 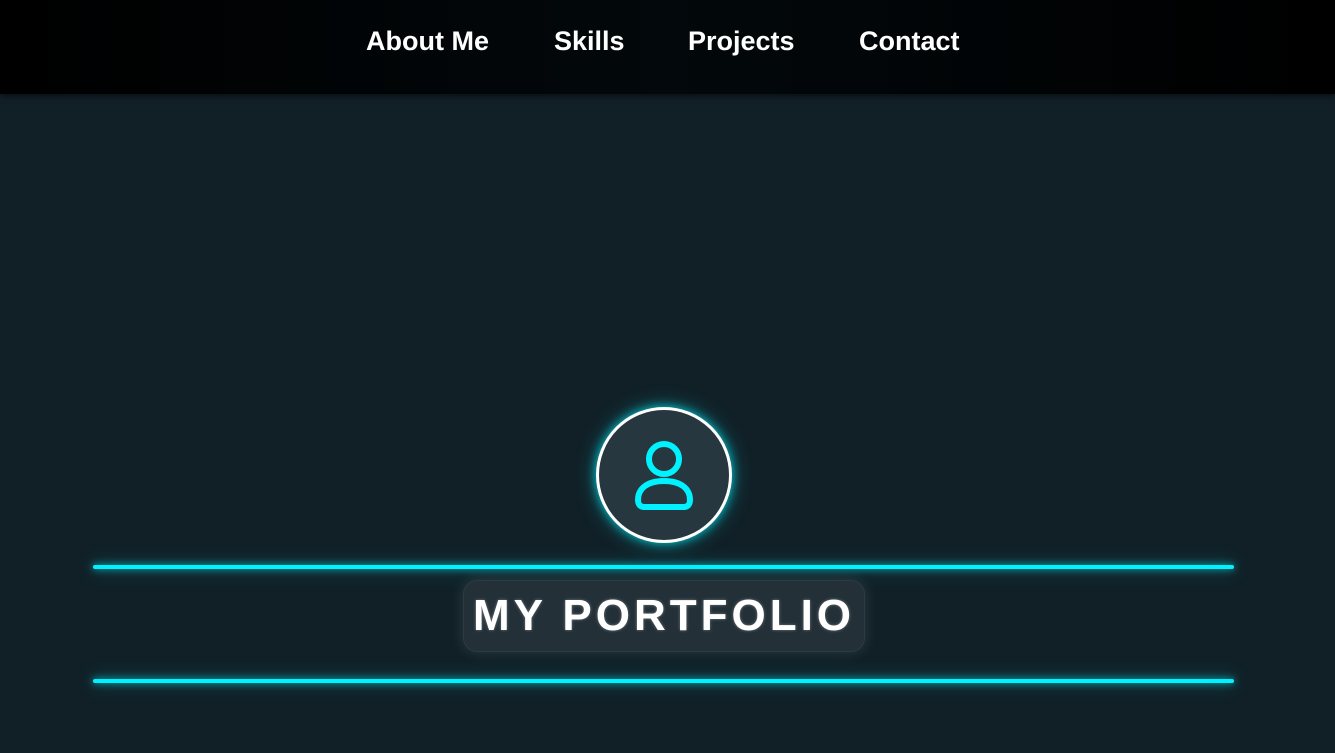 I want to click on avatar, so click(x=664, y=475).